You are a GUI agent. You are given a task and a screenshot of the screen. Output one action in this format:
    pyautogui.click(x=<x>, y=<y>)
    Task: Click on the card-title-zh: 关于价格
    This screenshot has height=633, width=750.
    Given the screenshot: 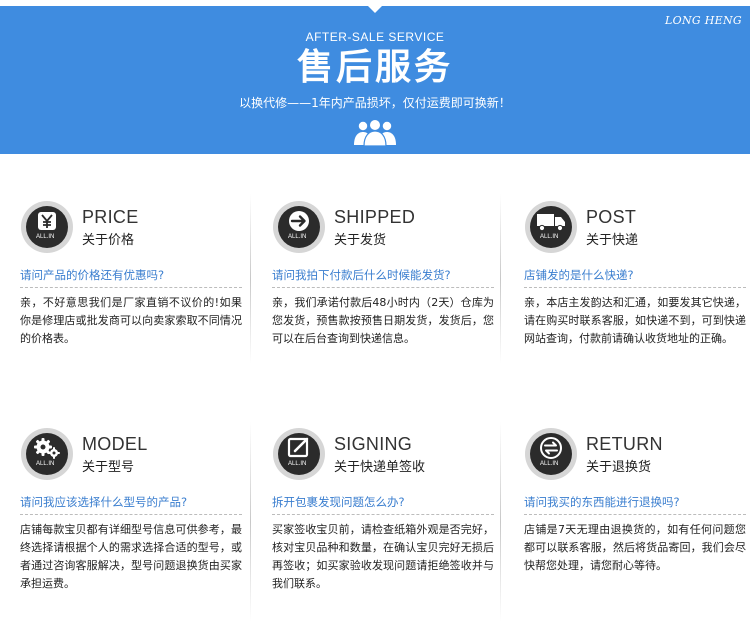 What is the action you would take?
    pyautogui.click(x=108, y=240)
    